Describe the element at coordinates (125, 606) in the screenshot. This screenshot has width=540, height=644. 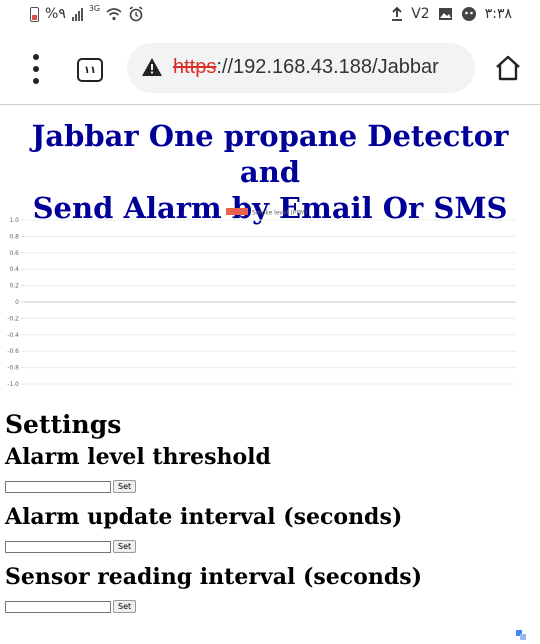
I see `sensor-reading-interval-set-button: Set` at that location.